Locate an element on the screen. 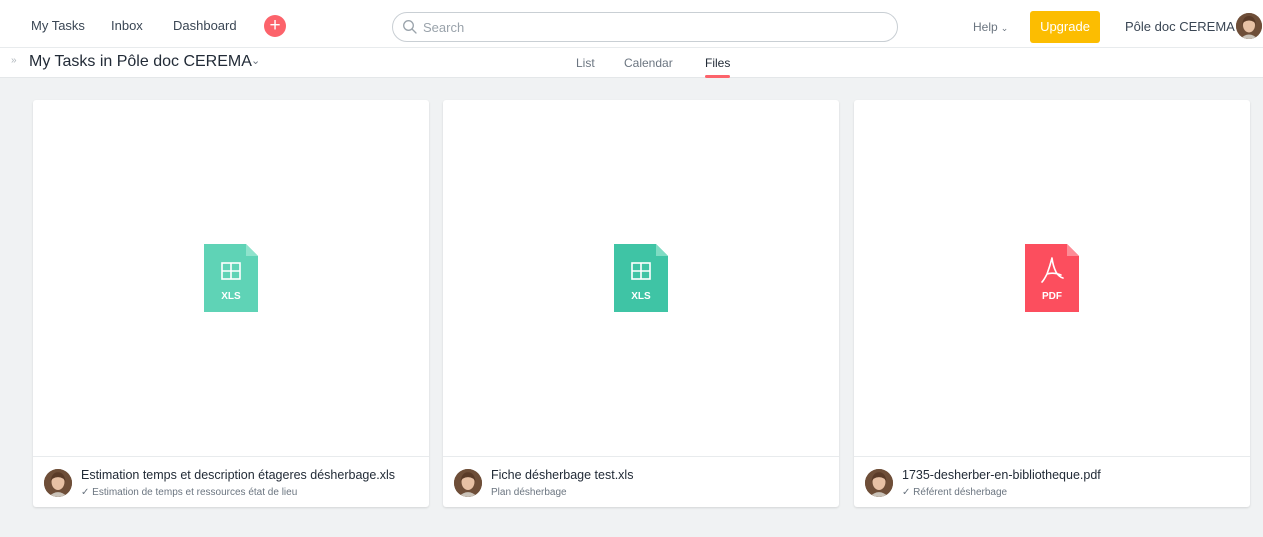 The image size is (1263, 537). user-avatar is located at coordinates (1249, 26).